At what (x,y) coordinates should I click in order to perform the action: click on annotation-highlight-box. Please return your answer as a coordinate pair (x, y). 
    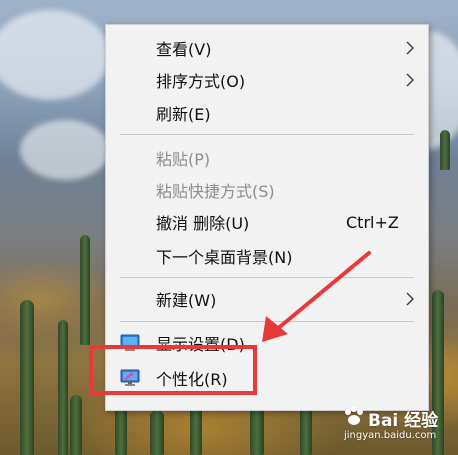
    Looking at the image, I should click on (173, 370).